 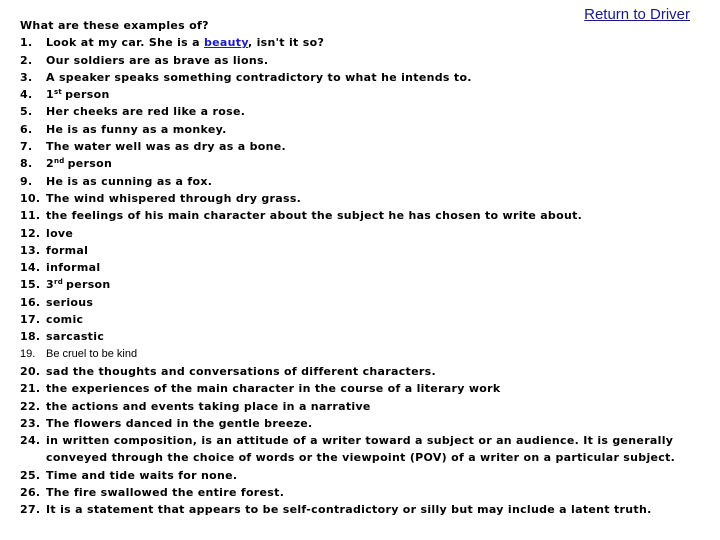 I want to click on item-number: 23., so click(x=30, y=423).